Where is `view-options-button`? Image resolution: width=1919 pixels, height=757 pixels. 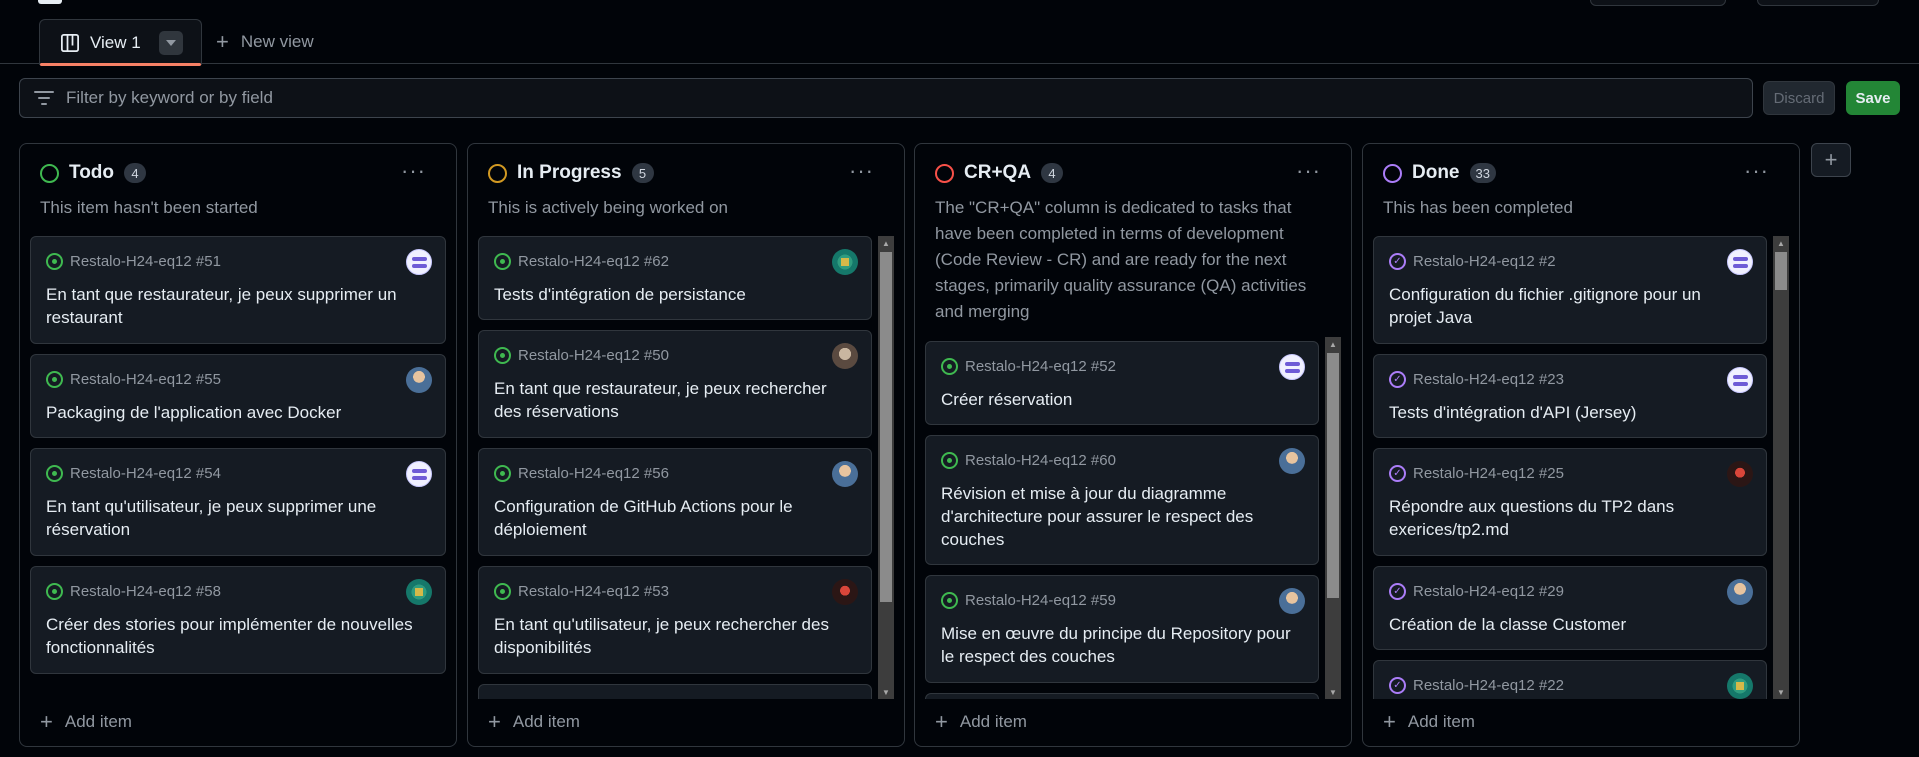
view-options-button is located at coordinates (170, 42).